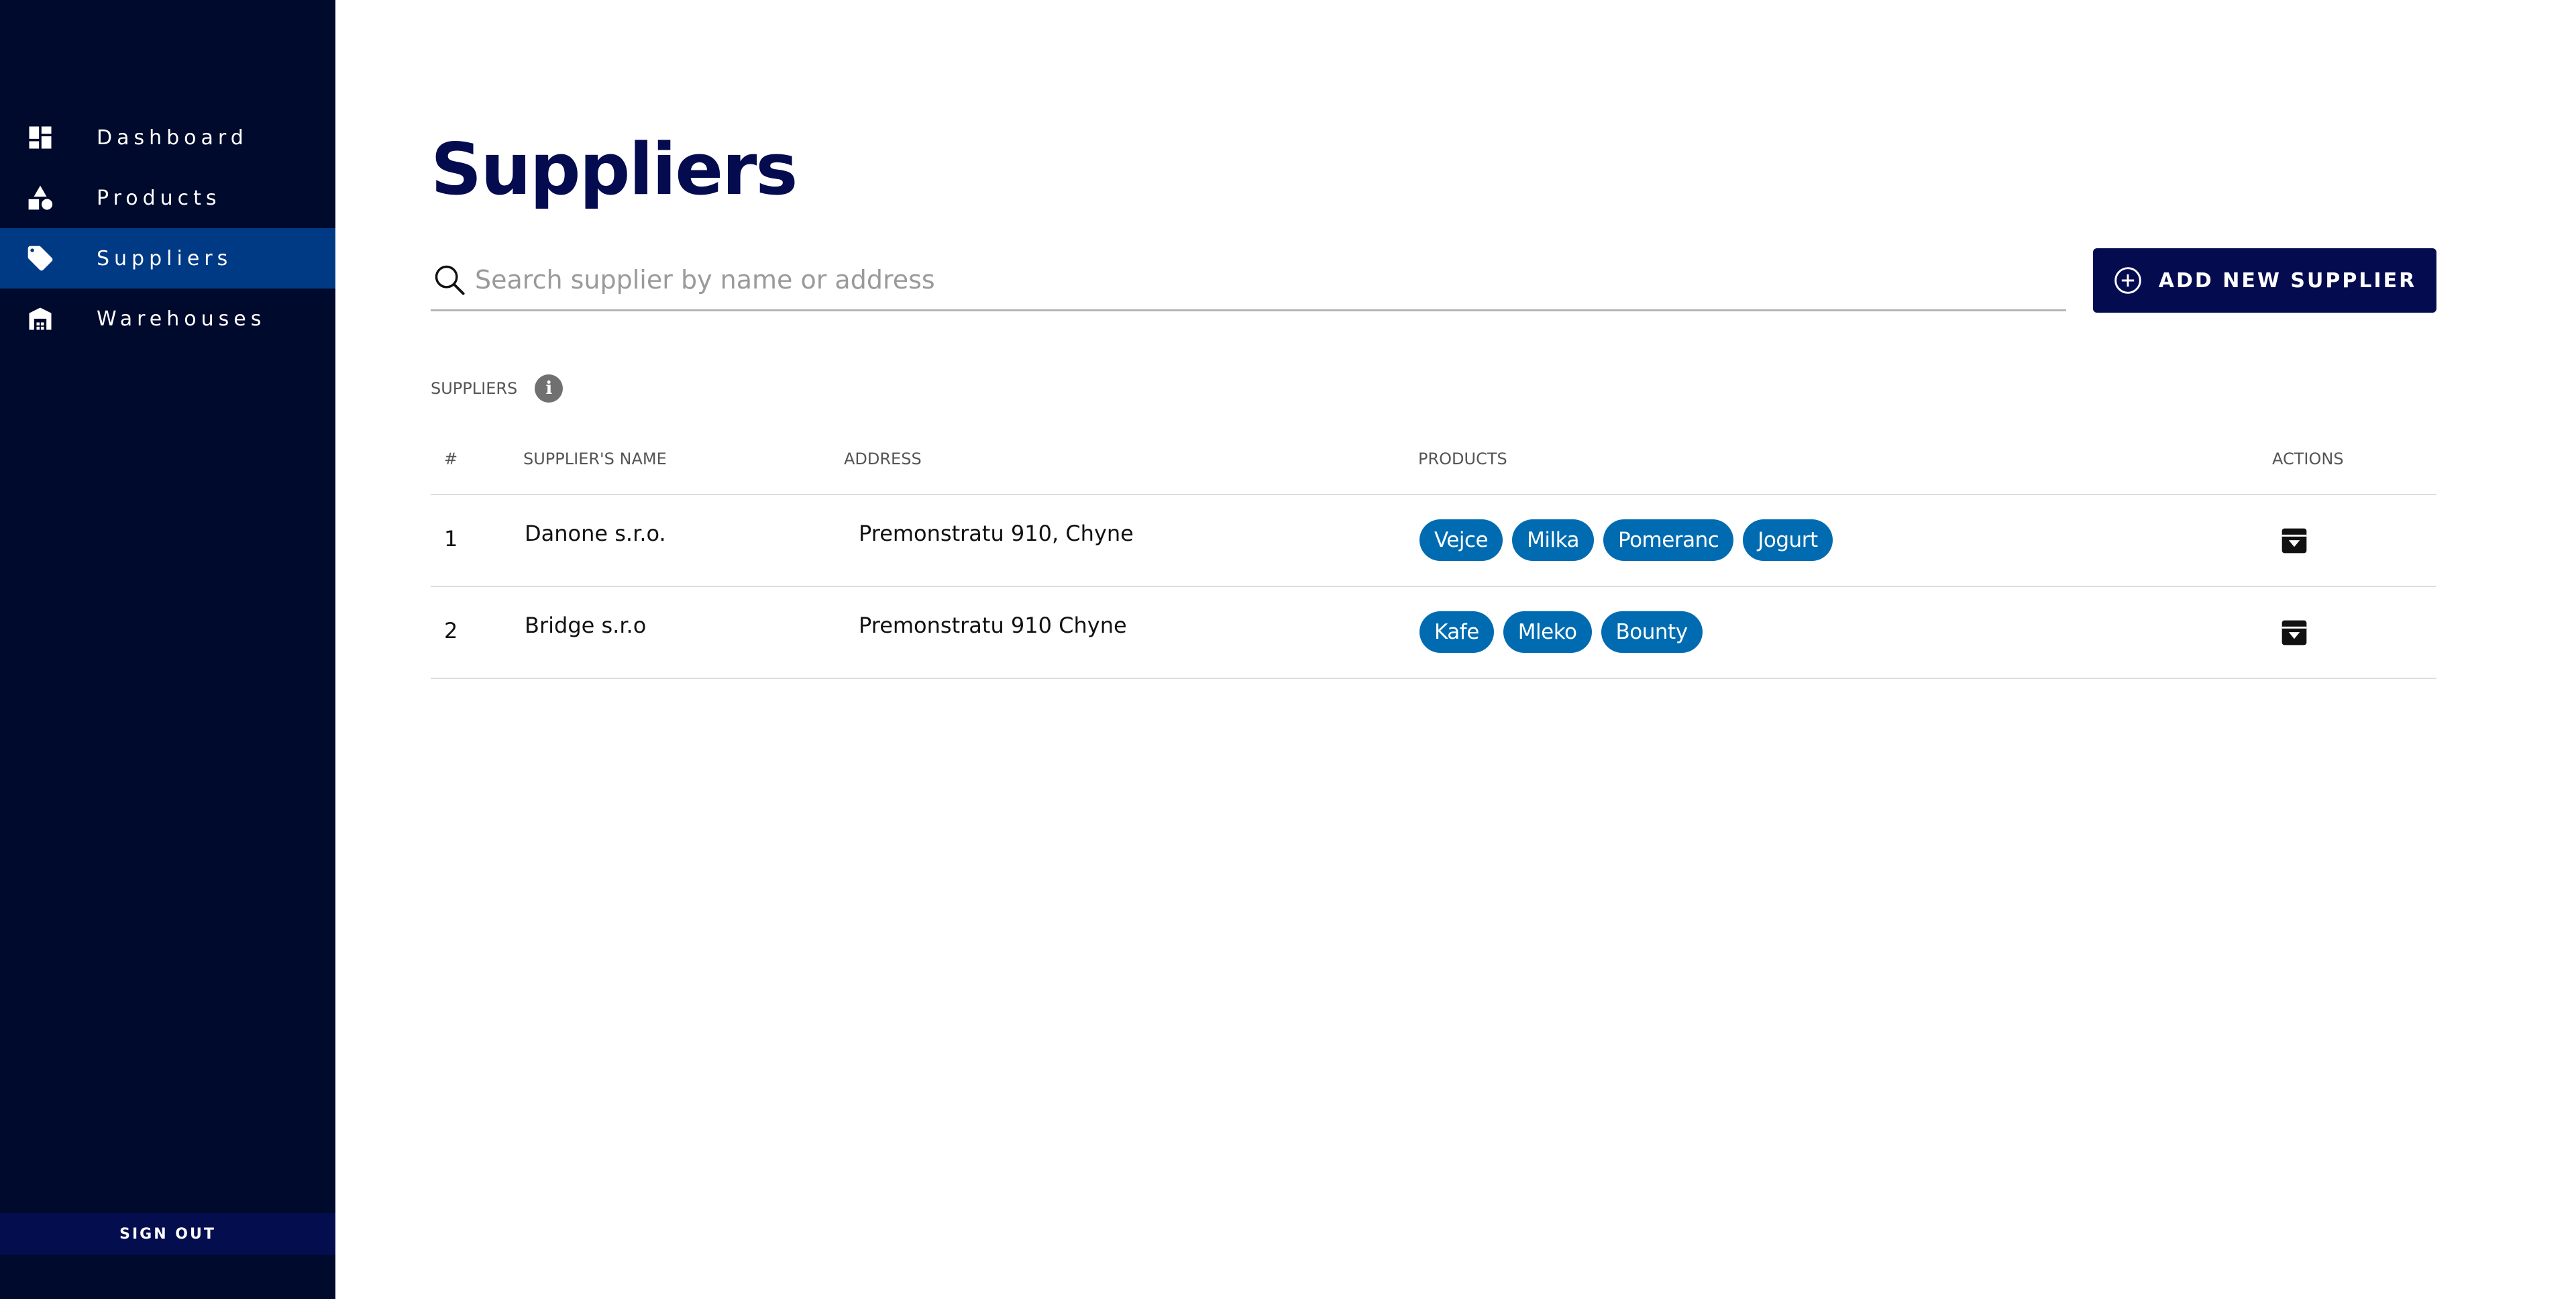 The height and width of the screenshot is (1299, 2576). I want to click on sidebar-item-label: Products, so click(159, 198).